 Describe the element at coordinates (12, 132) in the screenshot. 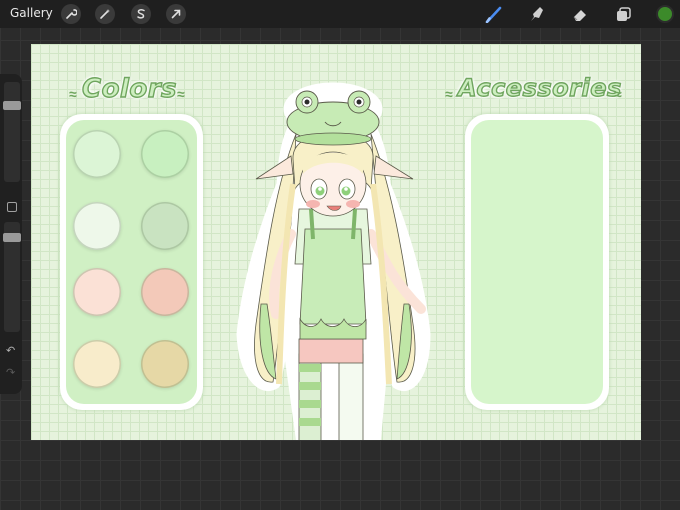

I see `brush-size-slider` at that location.